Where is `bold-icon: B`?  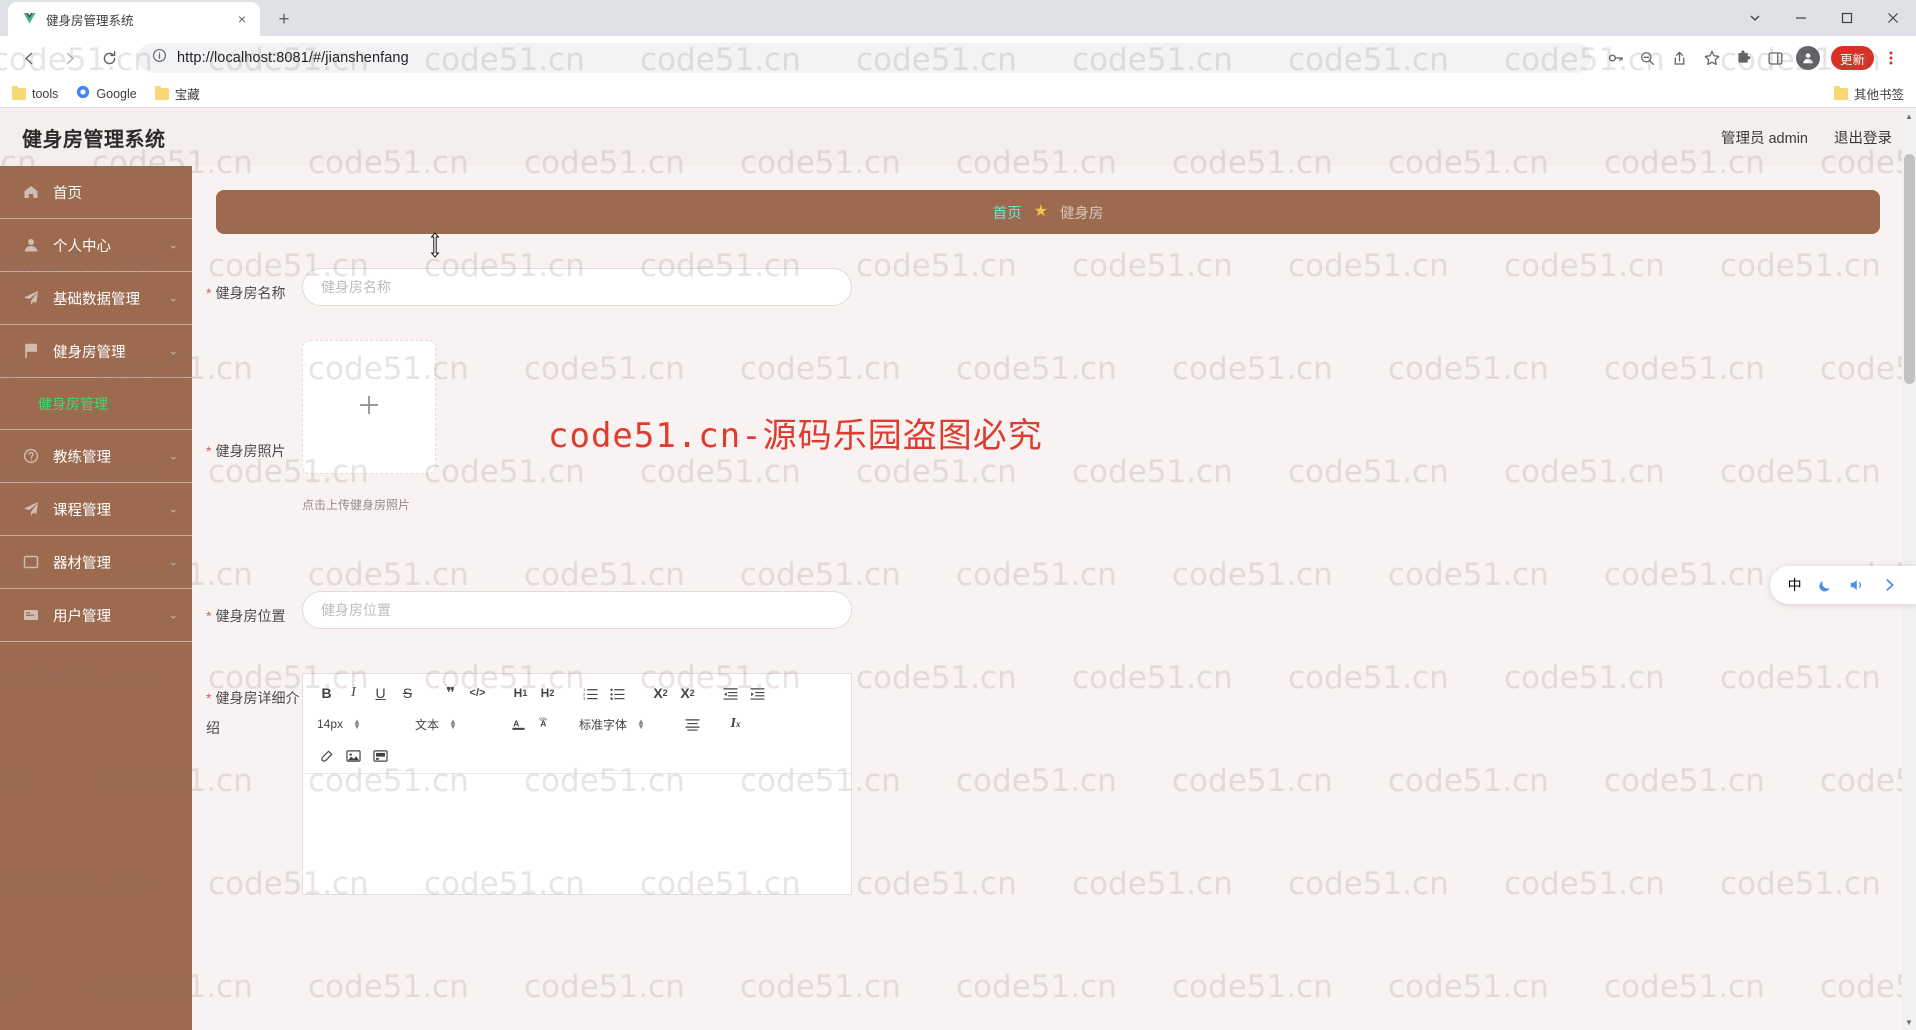
bold-icon: B is located at coordinates (326, 693).